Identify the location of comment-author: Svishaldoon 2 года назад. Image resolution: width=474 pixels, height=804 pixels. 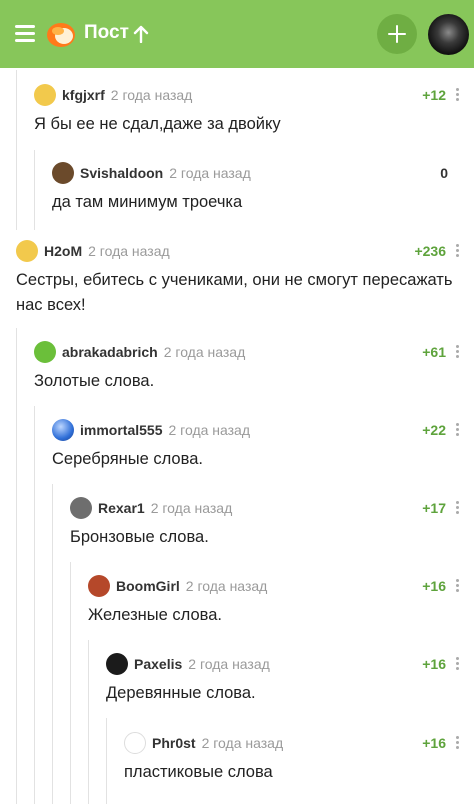
(165, 173).